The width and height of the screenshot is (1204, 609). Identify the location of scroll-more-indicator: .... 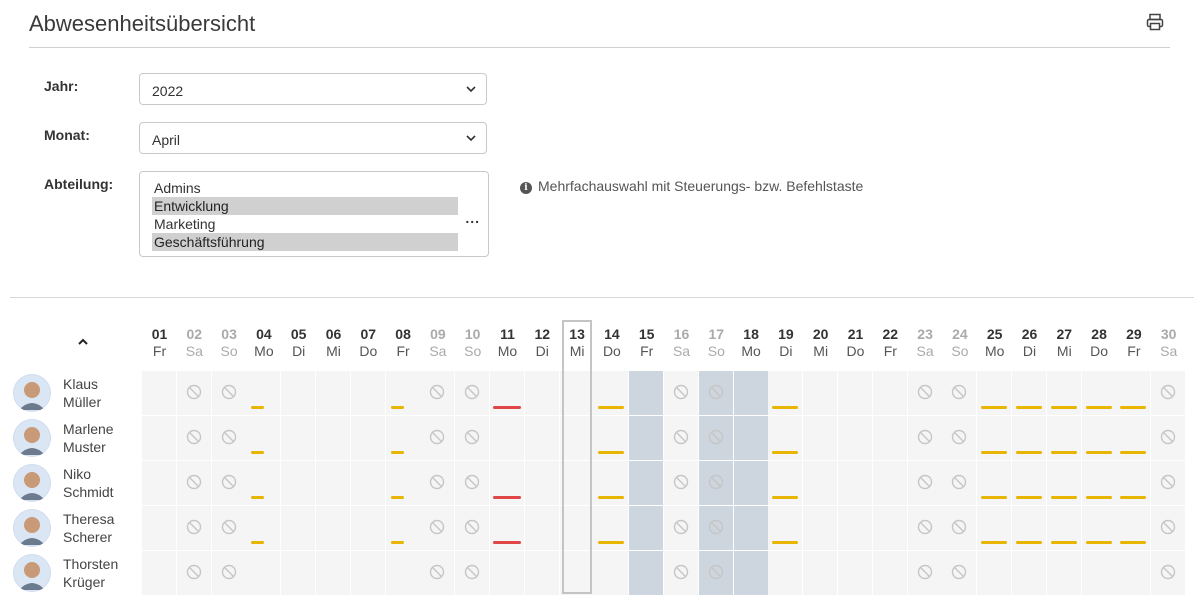
(472, 218).